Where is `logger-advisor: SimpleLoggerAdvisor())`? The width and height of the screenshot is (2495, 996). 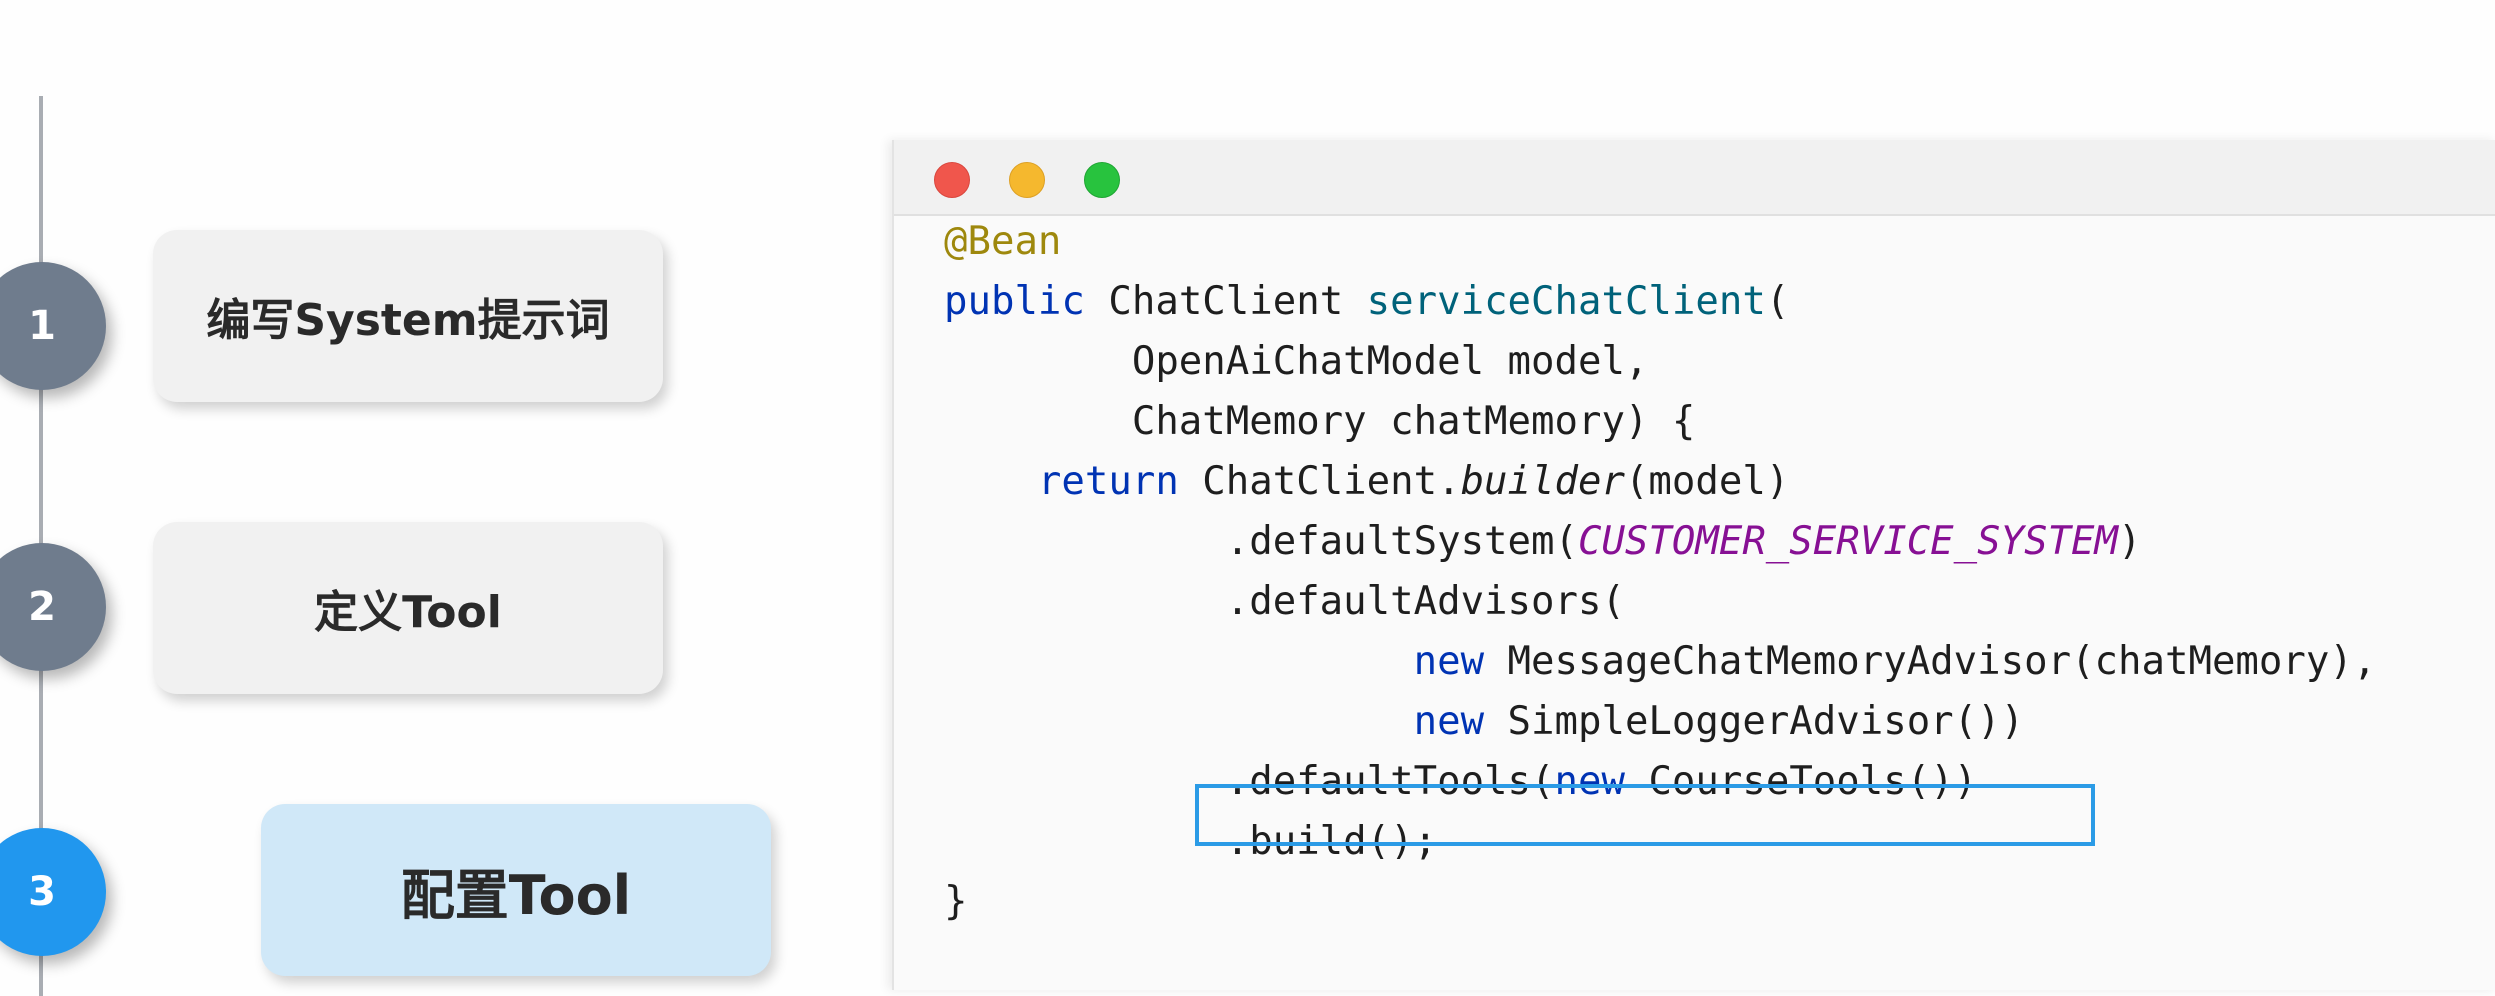
logger-advisor: SimpleLoggerAdvisor()) is located at coordinates (1766, 721).